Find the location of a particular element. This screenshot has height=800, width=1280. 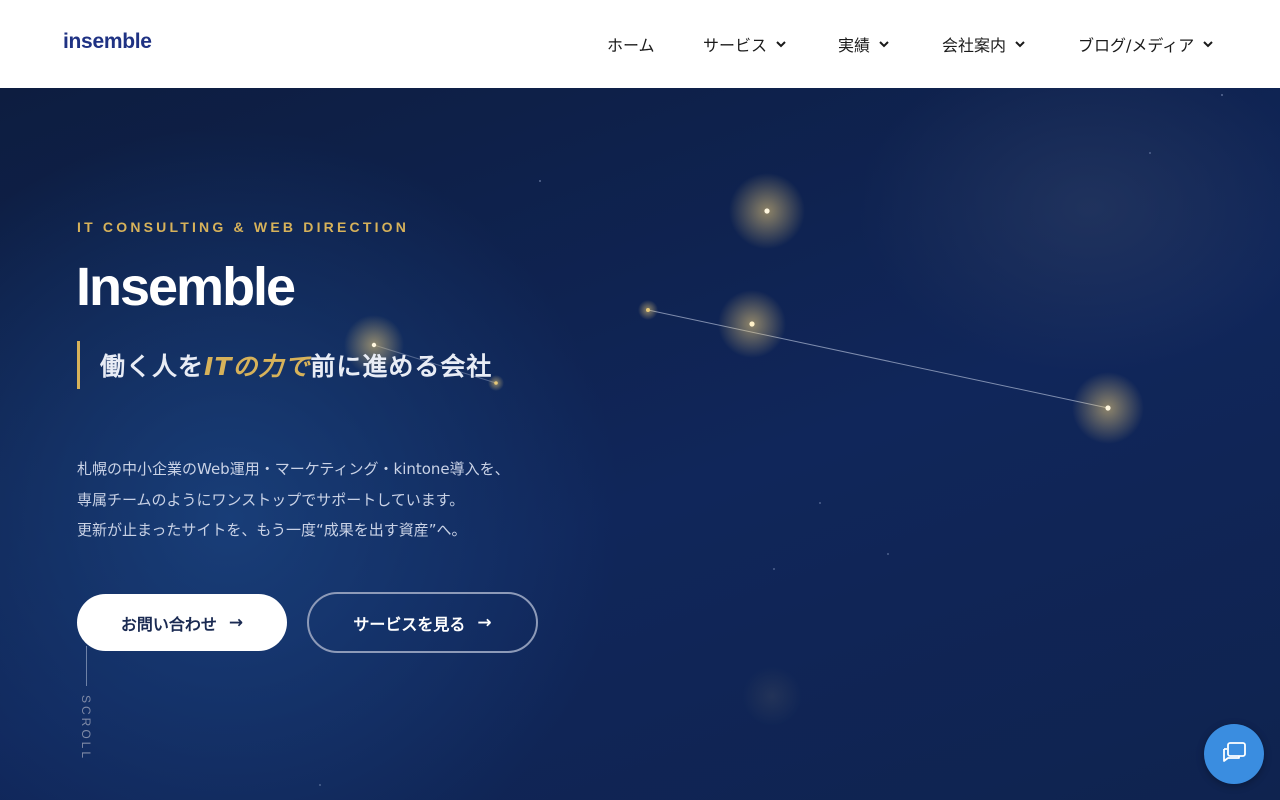

nav-item-services: サービス is located at coordinates (745, 44).